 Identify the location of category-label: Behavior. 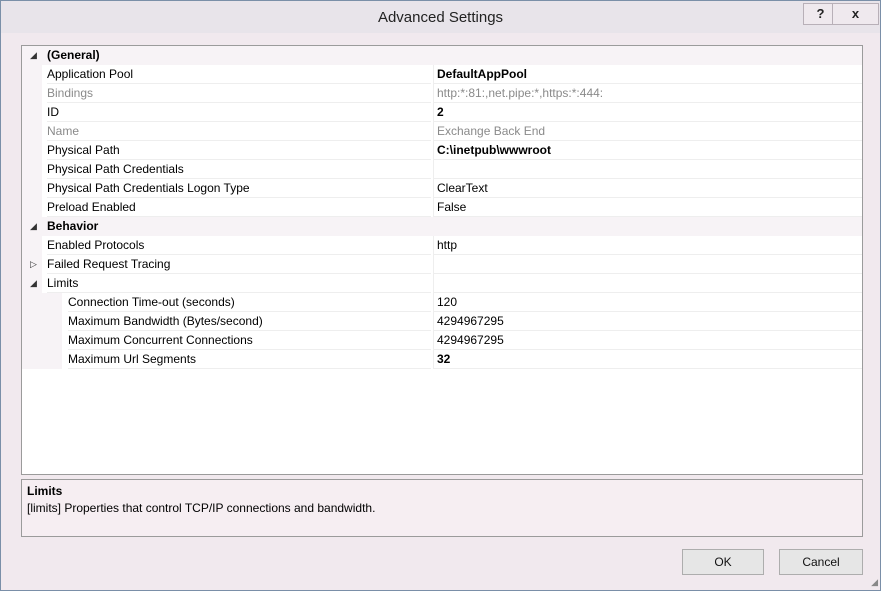
(73, 226).